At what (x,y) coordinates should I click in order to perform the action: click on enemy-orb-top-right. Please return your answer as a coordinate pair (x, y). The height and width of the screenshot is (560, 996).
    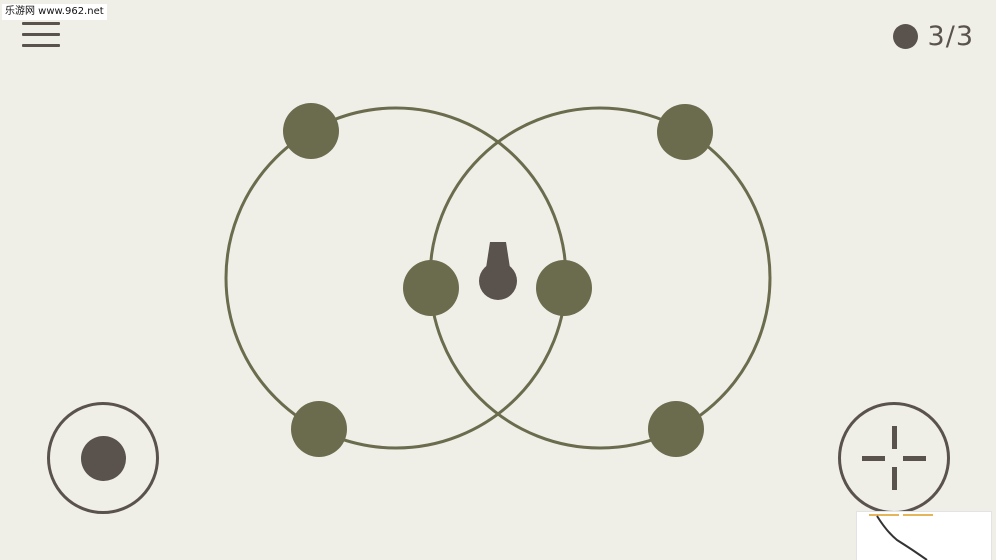
    Looking at the image, I should click on (685, 132).